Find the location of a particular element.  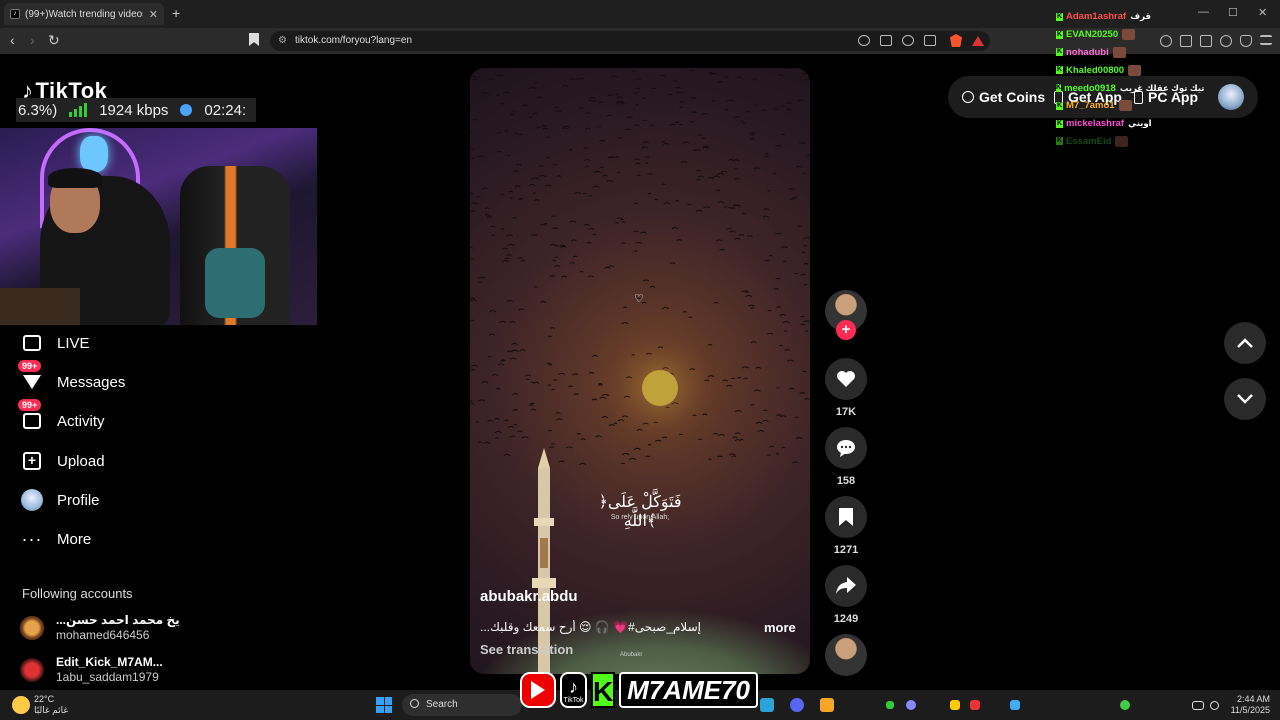

new-tab-button: + is located at coordinates (176, 13).